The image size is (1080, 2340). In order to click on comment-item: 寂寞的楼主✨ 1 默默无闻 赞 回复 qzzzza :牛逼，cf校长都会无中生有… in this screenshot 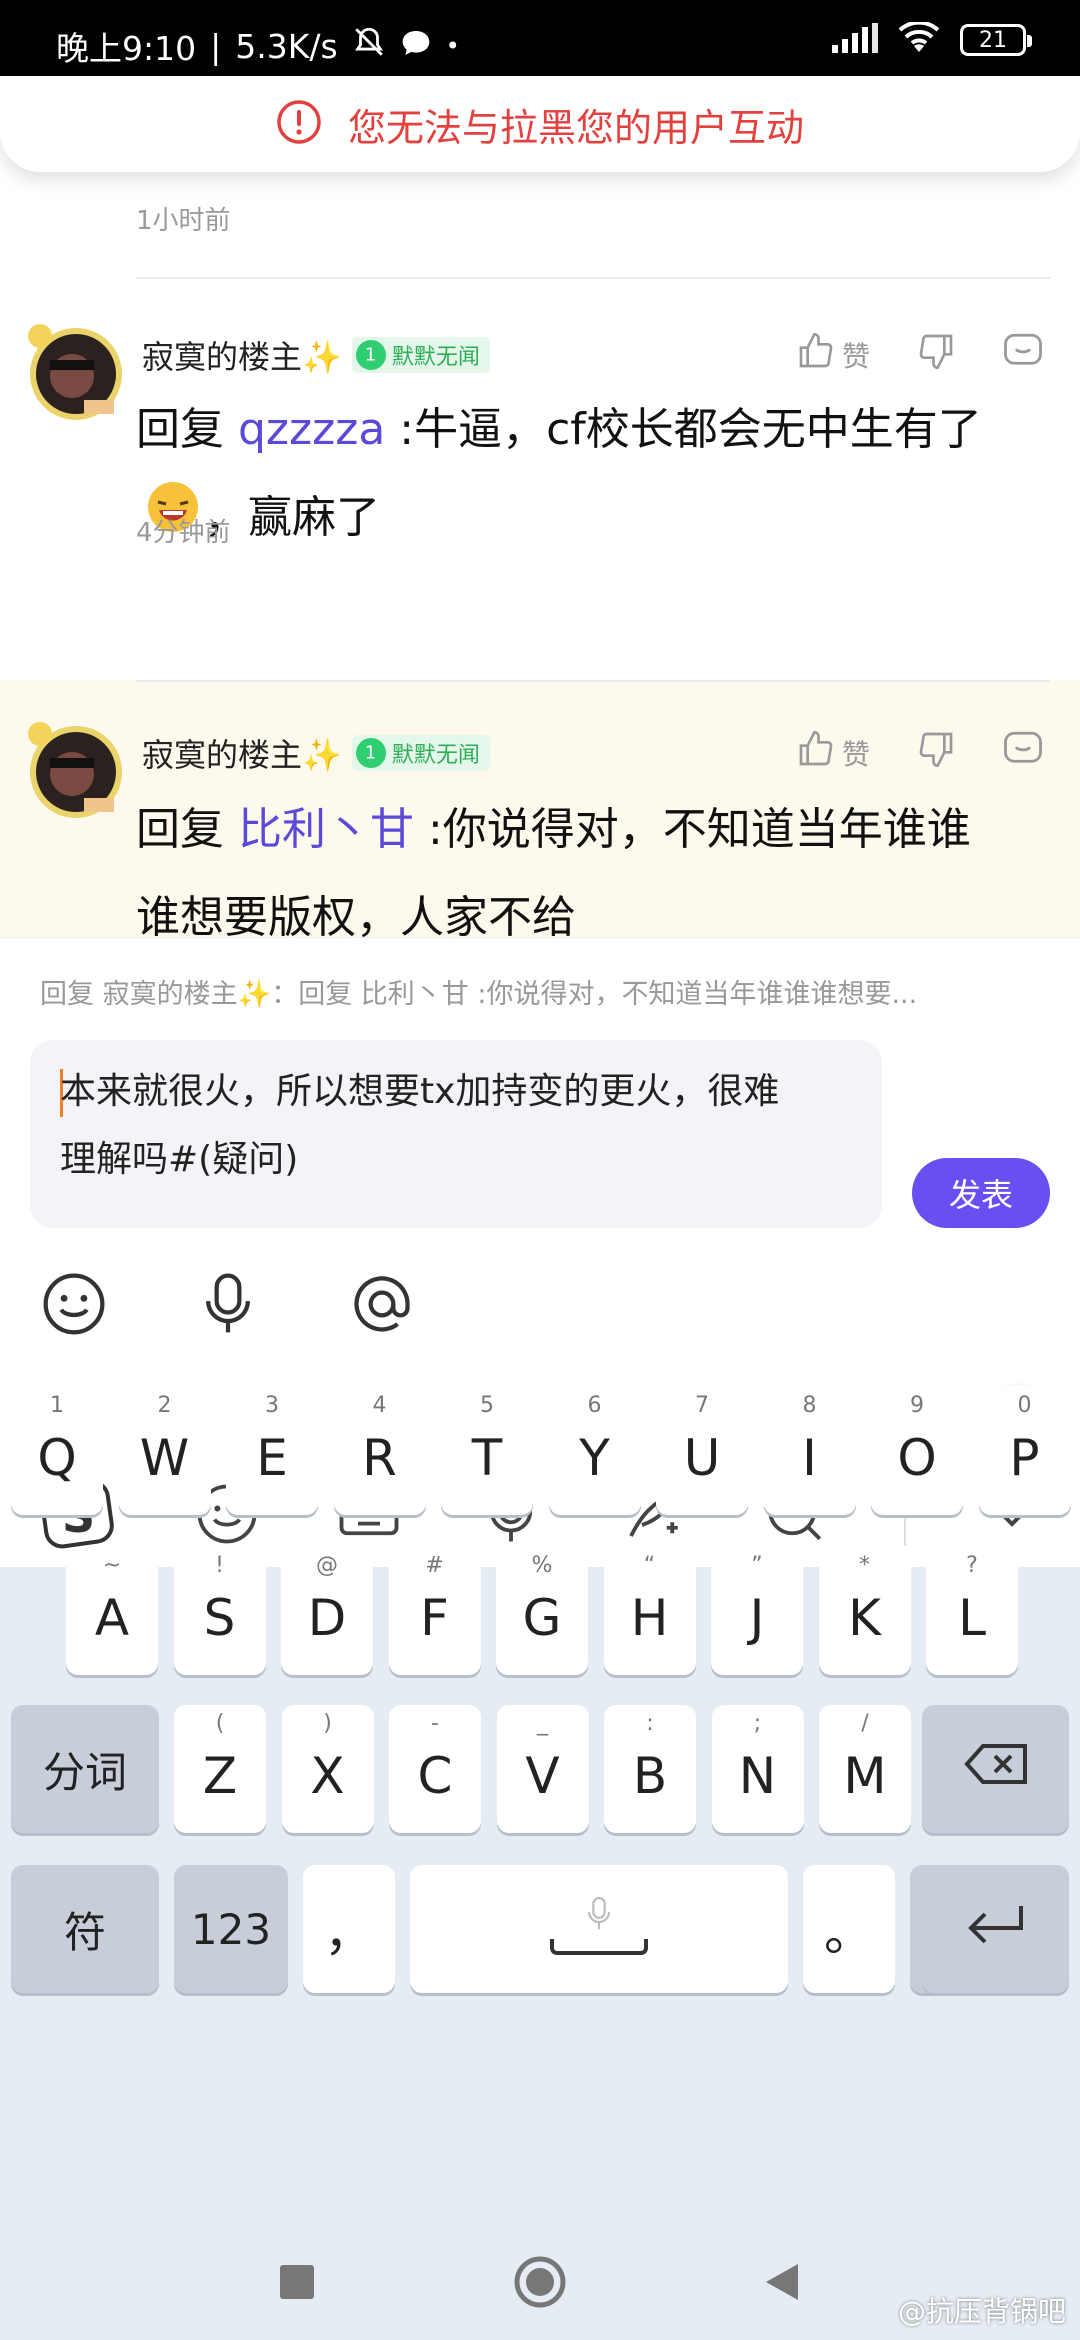, I will do `click(540, 426)`.